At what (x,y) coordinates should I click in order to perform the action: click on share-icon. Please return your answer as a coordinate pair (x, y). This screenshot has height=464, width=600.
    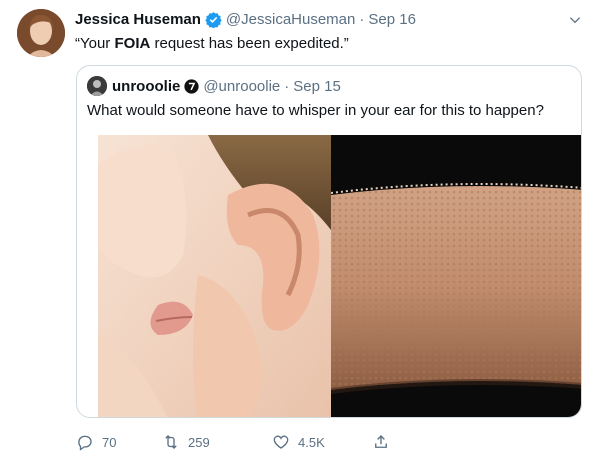
    Looking at the image, I should click on (381, 441).